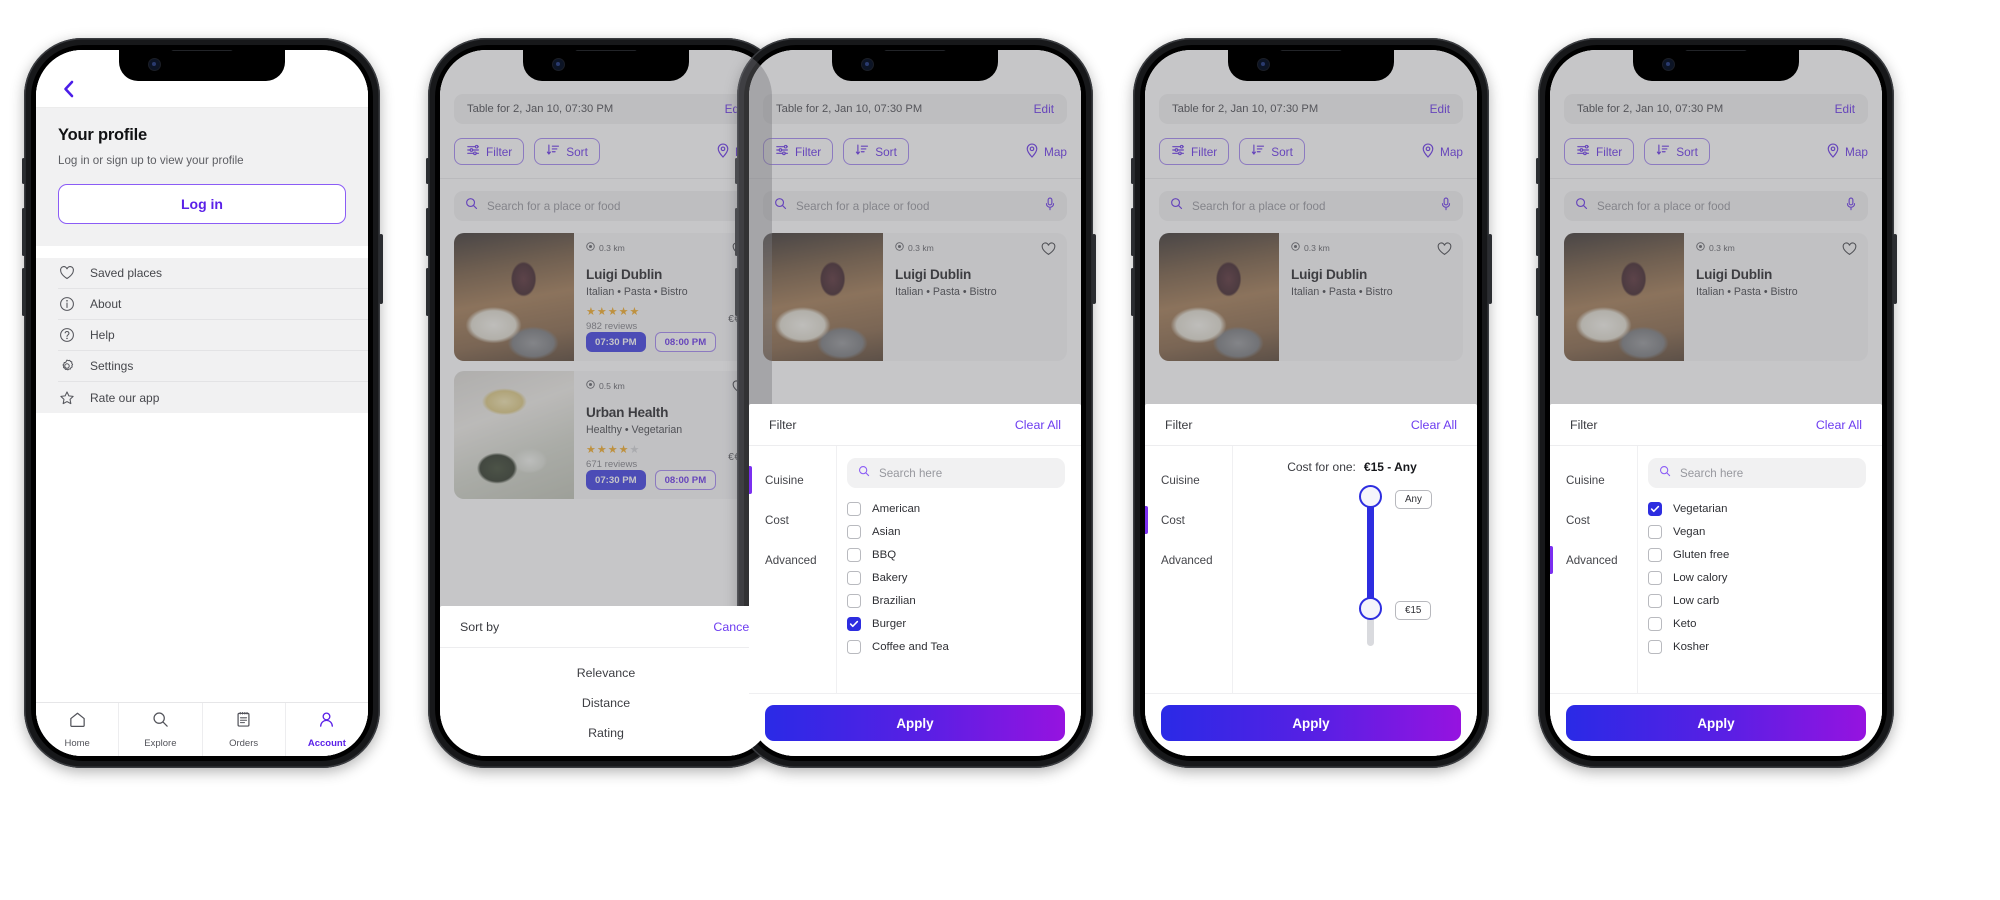  I want to click on tab-account: Account, so click(327, 729).